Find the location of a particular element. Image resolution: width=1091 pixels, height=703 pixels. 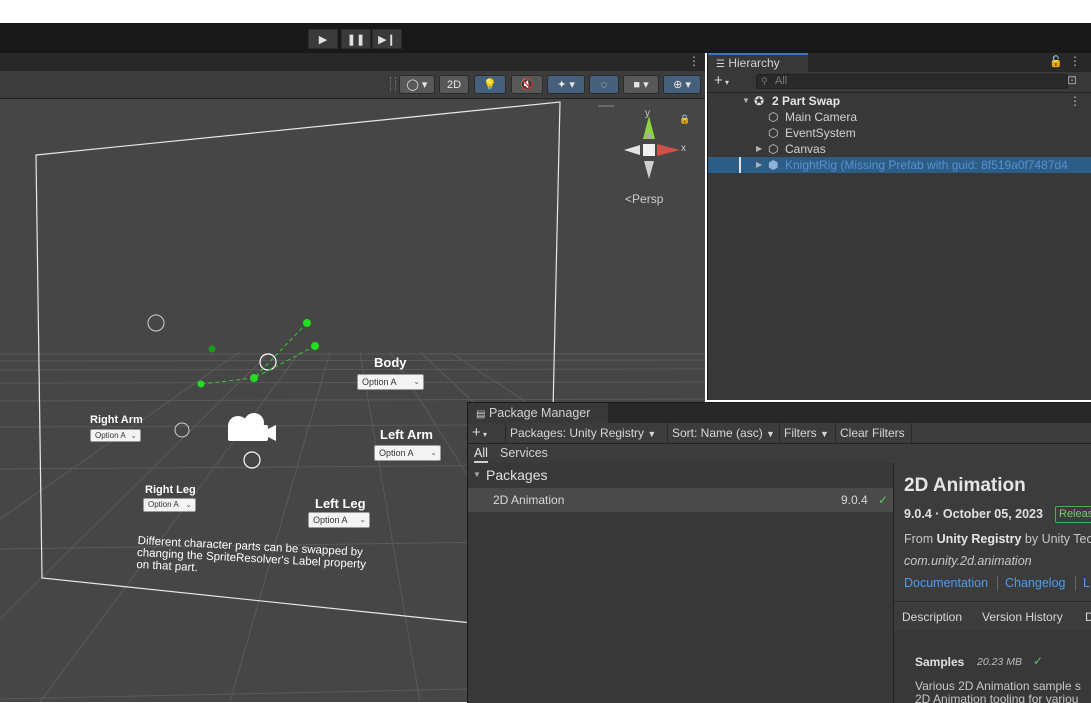

tab-package-manager: ▤ Package Manager is located at coordinates (538, 413).